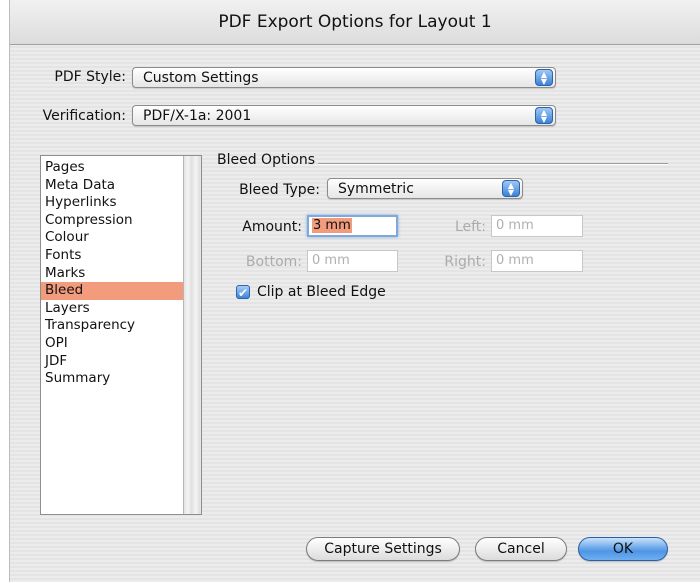  I want to click on sidebar-item-opi: OPI, so click(112, 344).